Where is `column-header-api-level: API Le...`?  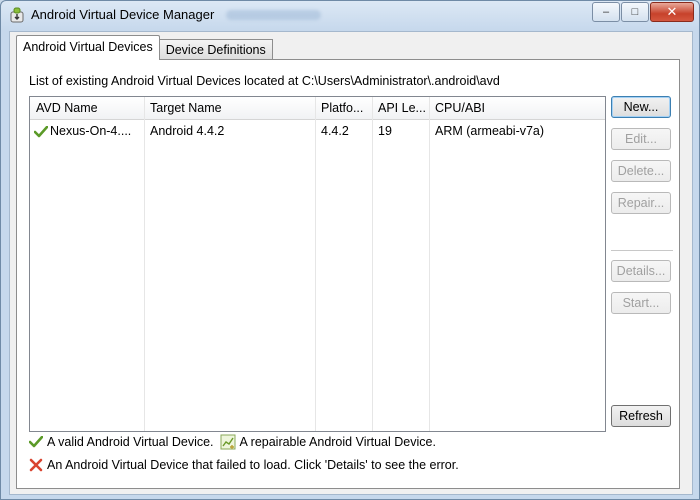 column-header-api-level: API Le... is located at coordinates (400, 108).